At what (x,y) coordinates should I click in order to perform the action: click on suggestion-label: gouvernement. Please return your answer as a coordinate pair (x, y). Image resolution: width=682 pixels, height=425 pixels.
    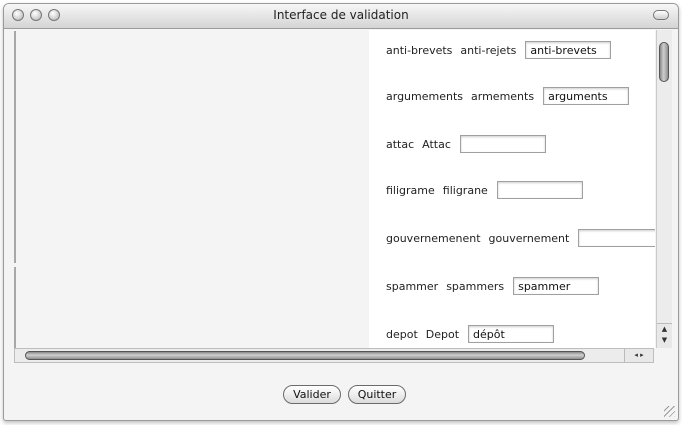
    Looking at the image, I should click on (529, 238).